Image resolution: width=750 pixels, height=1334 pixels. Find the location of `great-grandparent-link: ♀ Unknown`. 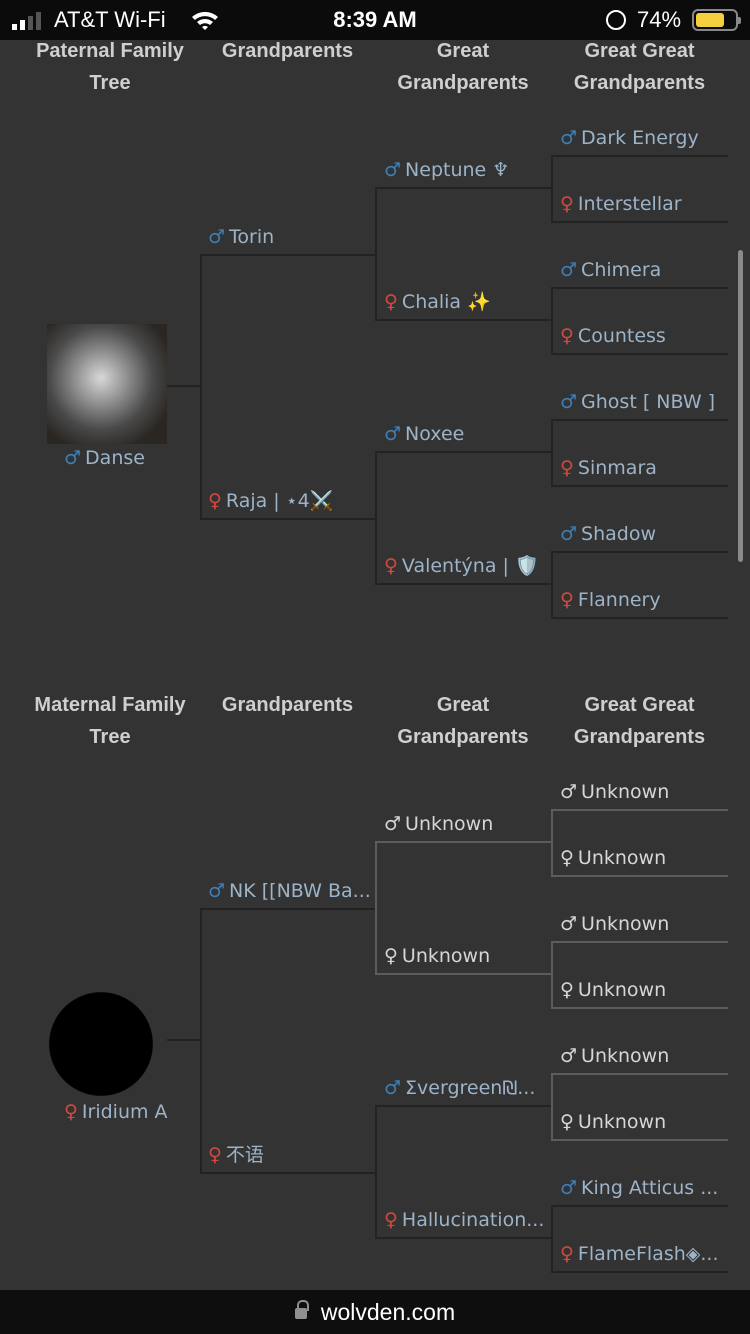

great-grandparent-link: ♀ Unknown is located at coordinates (466, 956).